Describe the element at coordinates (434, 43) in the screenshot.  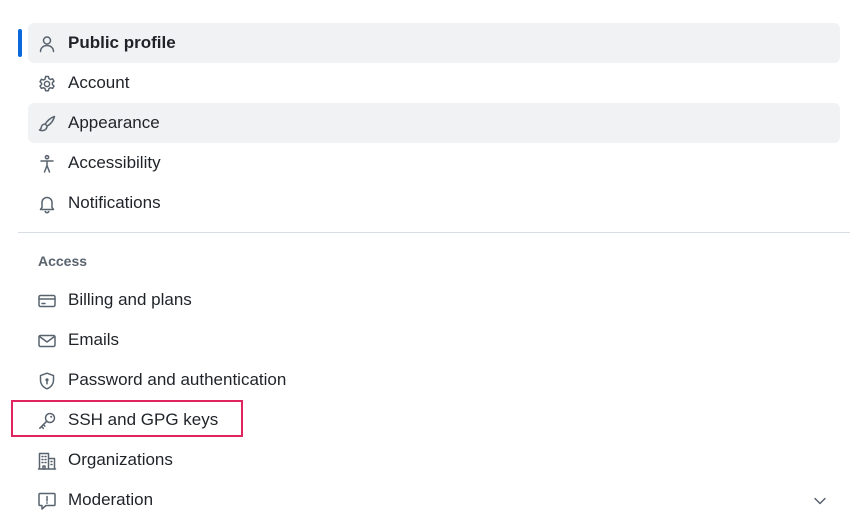
I see `nav-item-public-profile: Public profile` at that location.